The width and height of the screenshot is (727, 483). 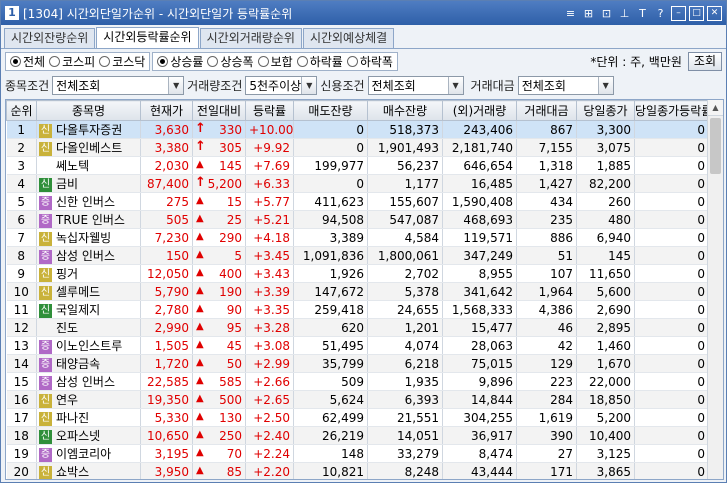 What do you see at coordinates (275, 61) in the screenshot?
I see `sort-radio-2: 보합` at bounding box center [275, 61].